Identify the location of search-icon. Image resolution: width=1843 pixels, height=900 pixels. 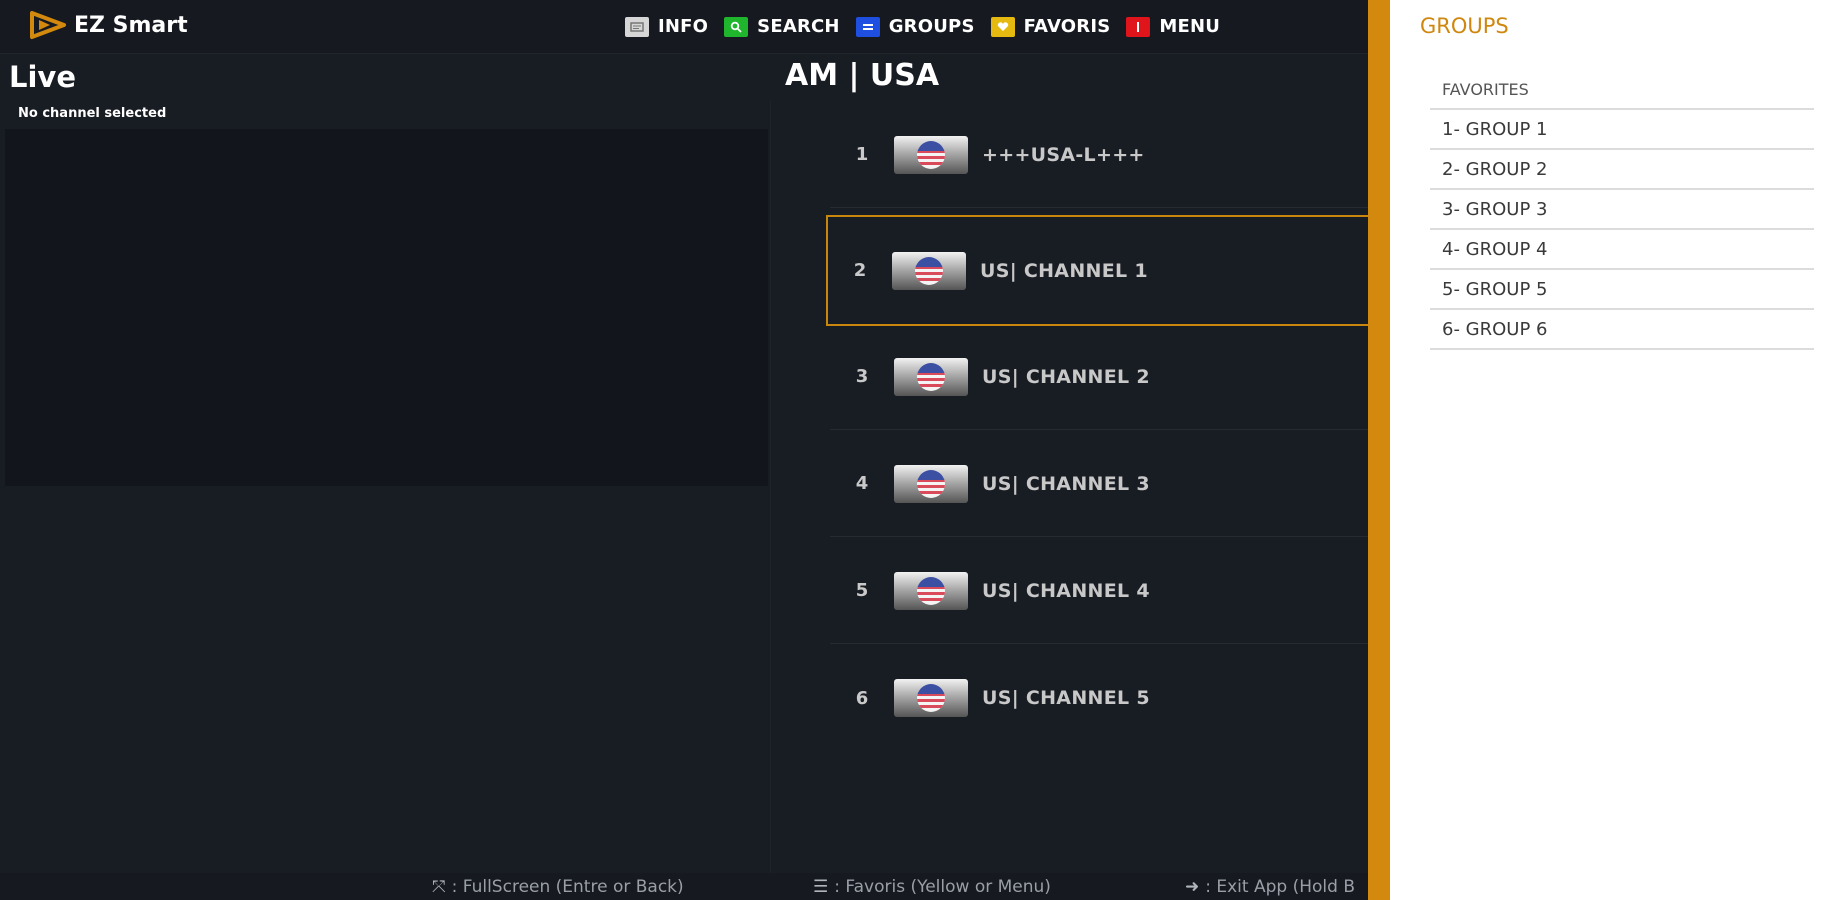
(736, 26).